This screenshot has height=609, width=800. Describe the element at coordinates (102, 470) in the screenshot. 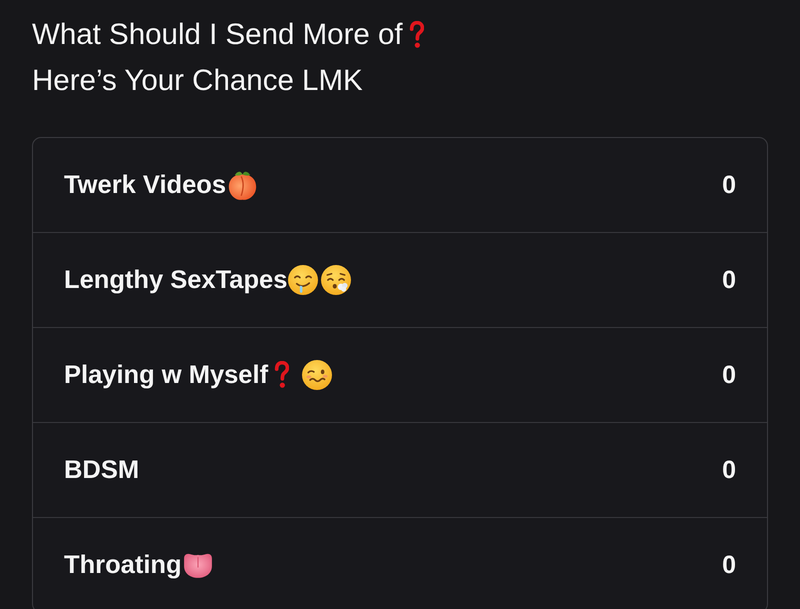

I see `poll-option-label: BDSM` at that location.